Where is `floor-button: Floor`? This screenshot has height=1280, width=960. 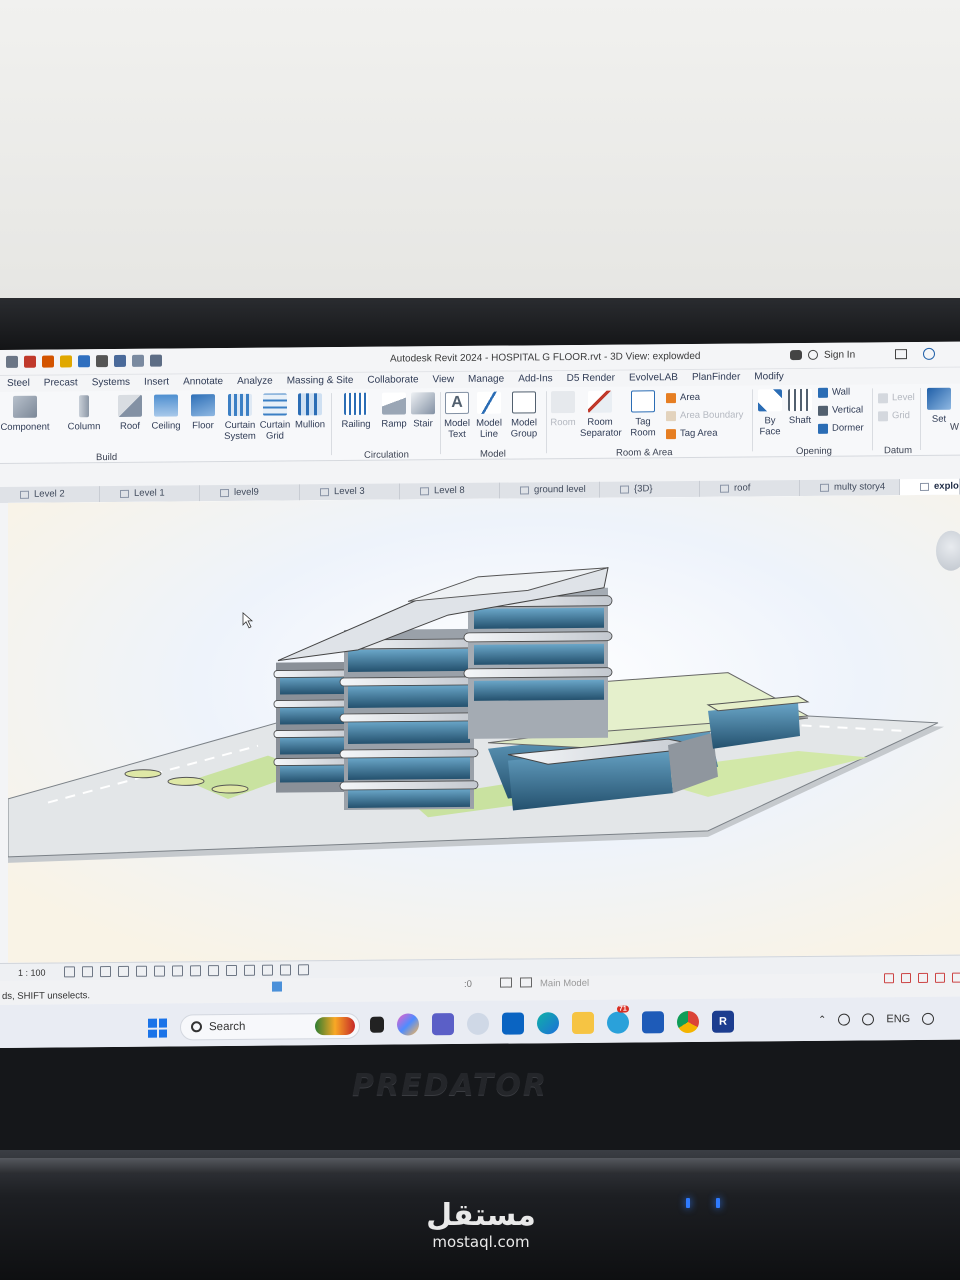 floor-button: Floor is located at coordinates (203, 412).